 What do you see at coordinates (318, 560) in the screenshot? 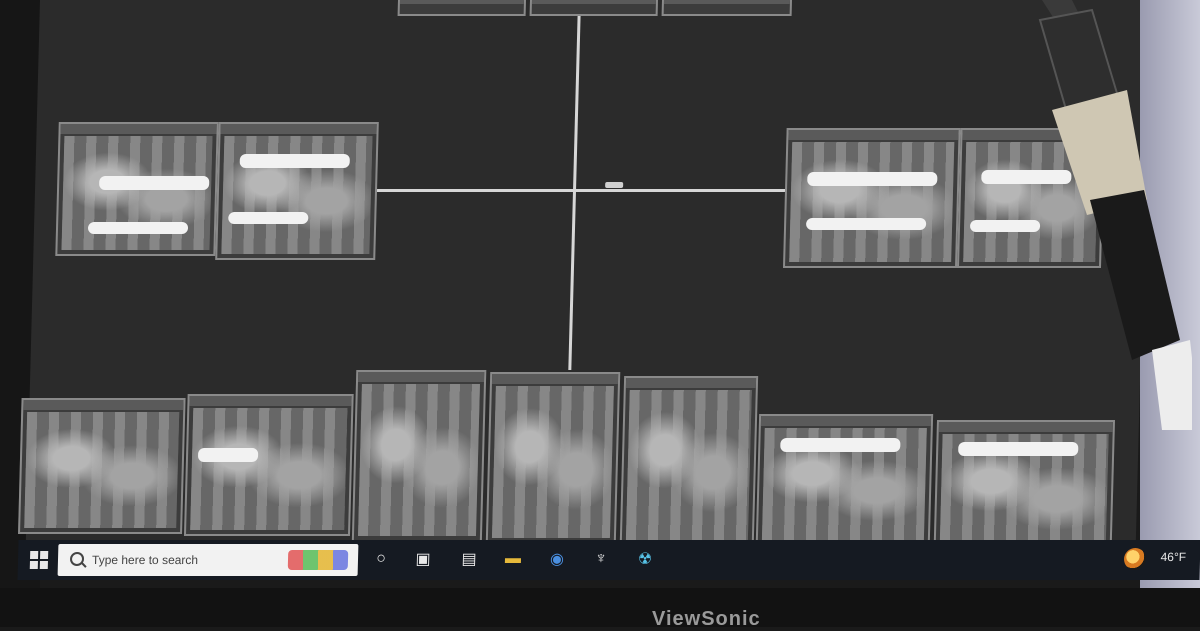
I see `search-highlight-icon` at bounding box center [318, 560].